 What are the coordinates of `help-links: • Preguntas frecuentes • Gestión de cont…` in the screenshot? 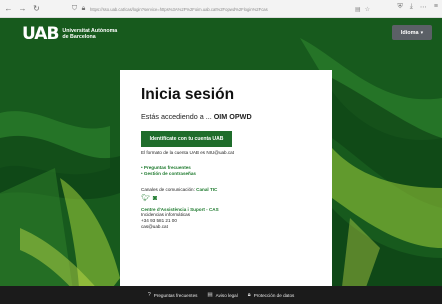 It's located at (231, 171).